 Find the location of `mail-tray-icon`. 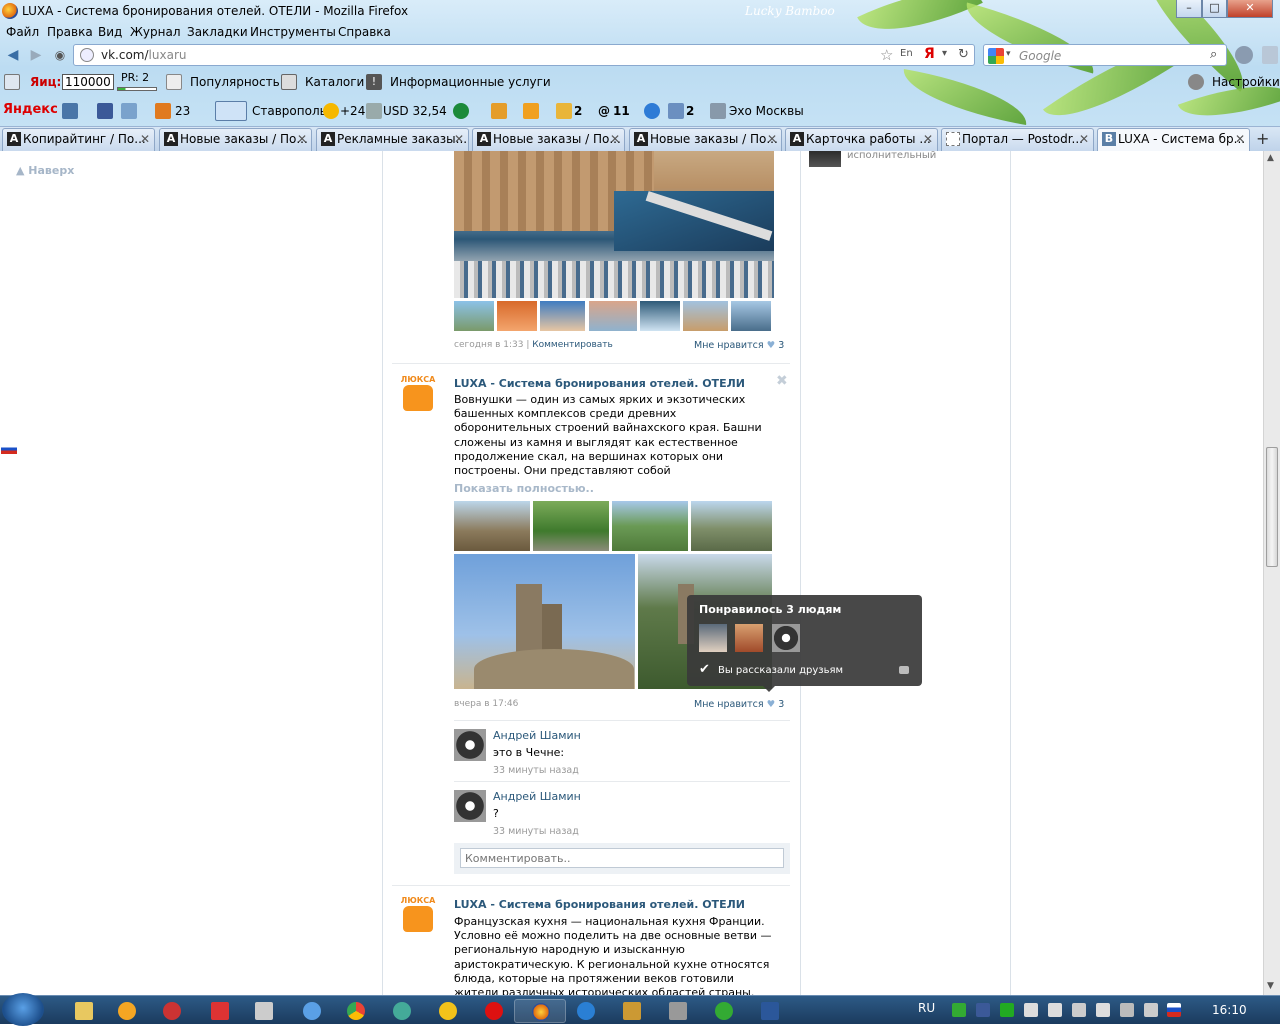

mail-tray-icon is located at coordinates (1103, 1010).